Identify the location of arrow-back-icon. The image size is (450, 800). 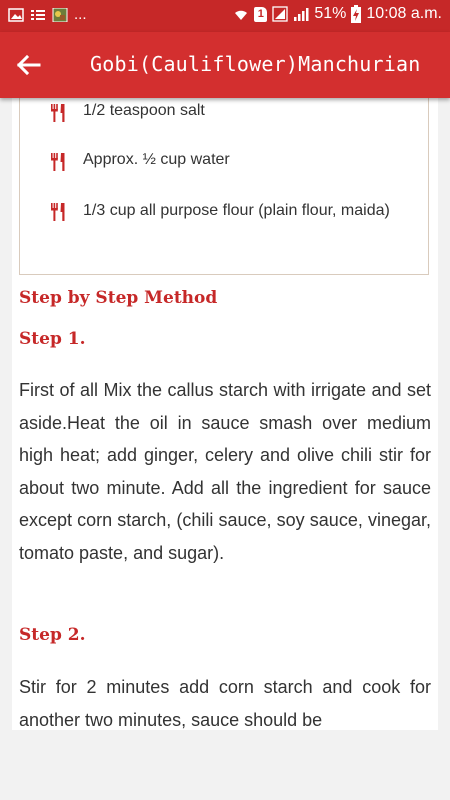
(28, 65).